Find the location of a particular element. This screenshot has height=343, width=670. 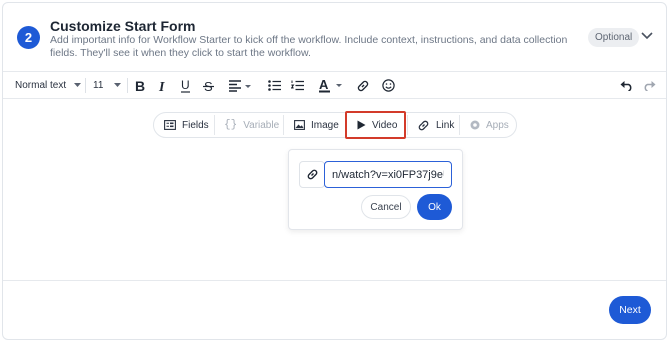

insert-link-button: Link is located at coordinates (435, 125).